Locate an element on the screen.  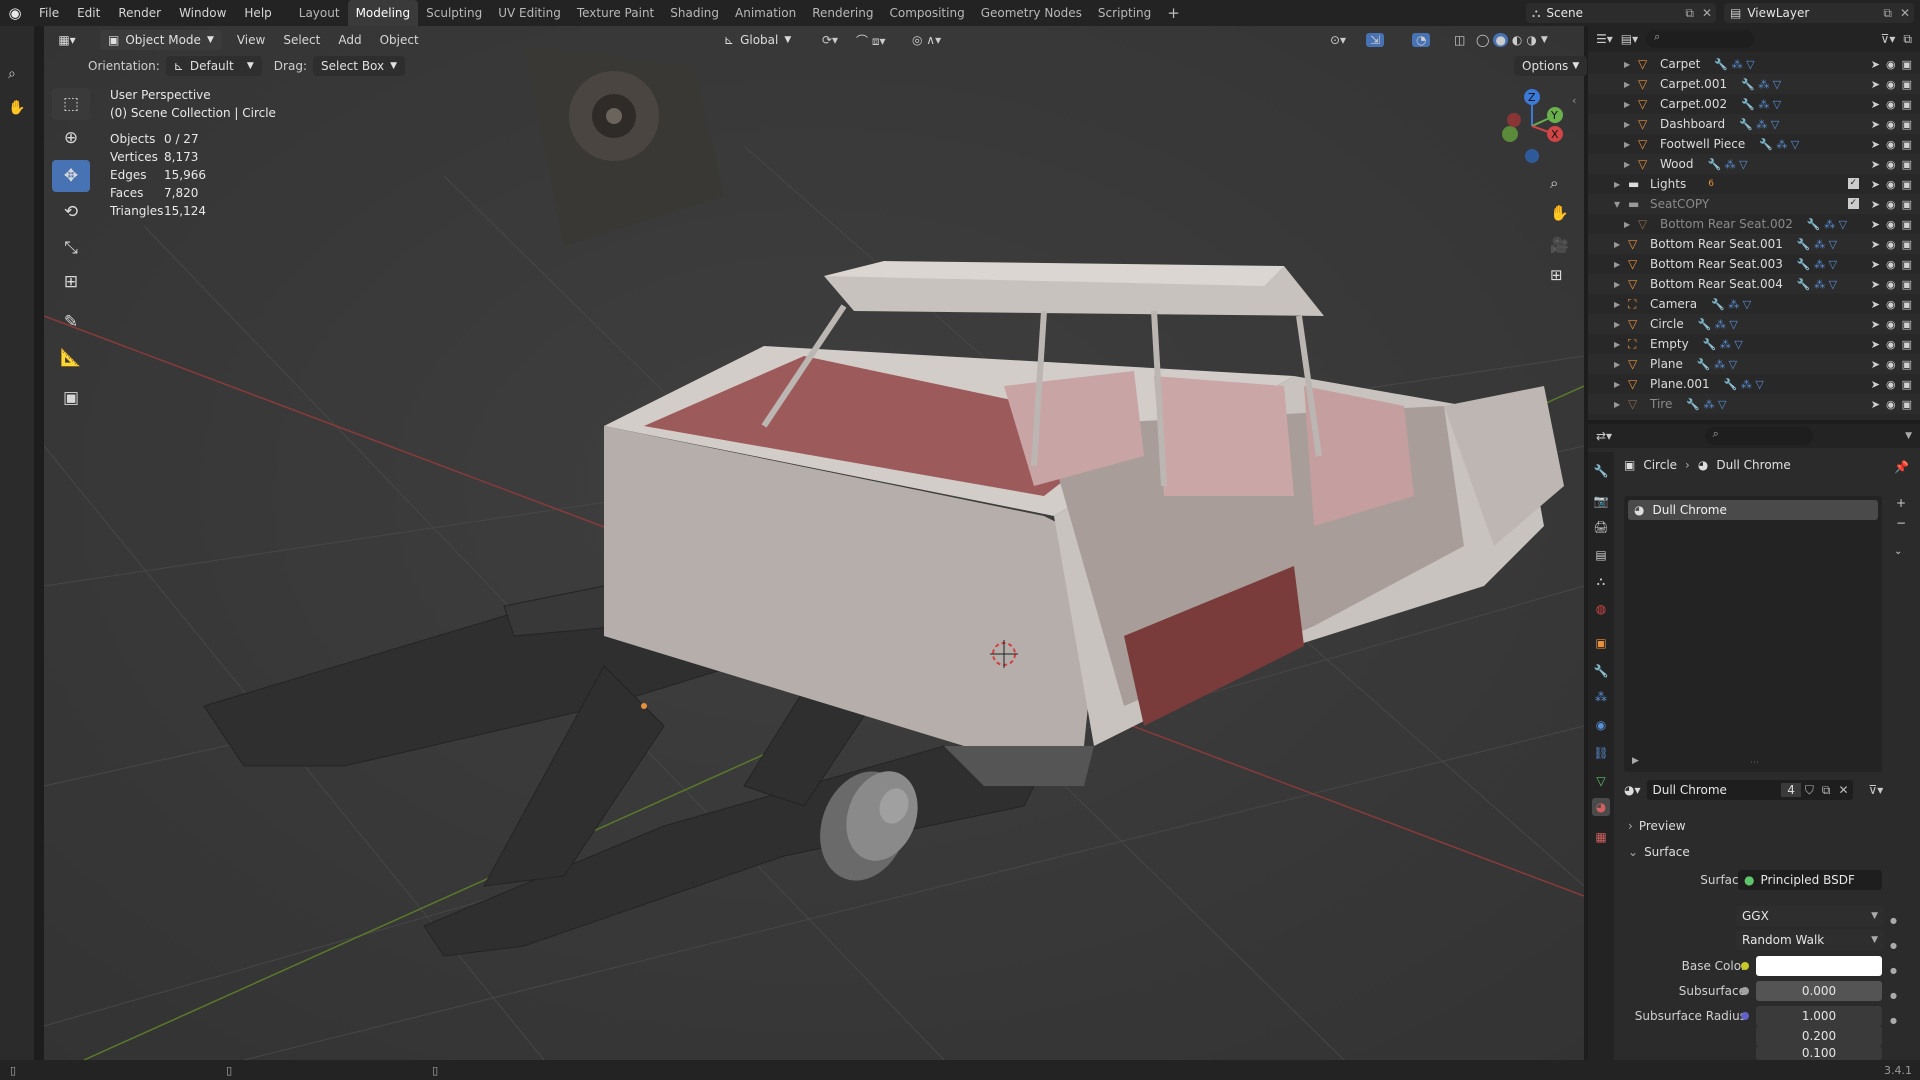
particles-tab-icon: ⁂ is located at coordinates (1601, 697).